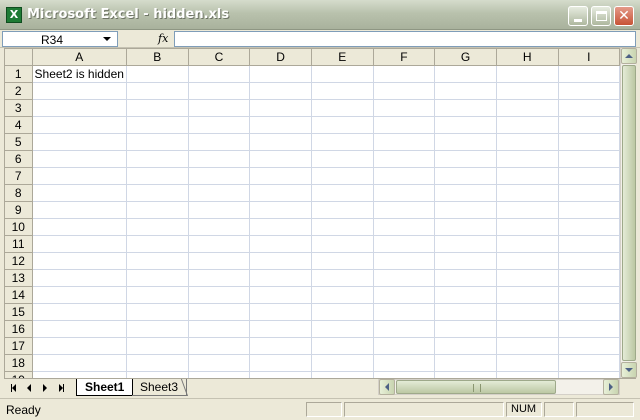  What do you see at coordinates (79, 261) in the screenshot?
I see `cell-a12` at bounding box center [79, 261].